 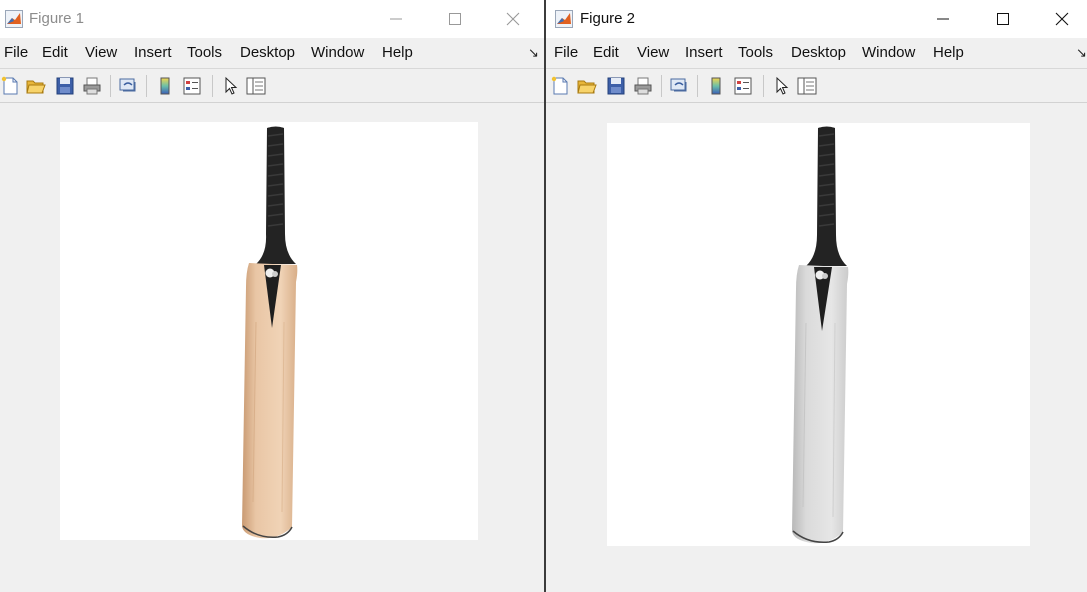 What do you see at coordinates (57, 18) in the screenshot?
I see `window-title: Figure 1` at bounding box center [57, 18].